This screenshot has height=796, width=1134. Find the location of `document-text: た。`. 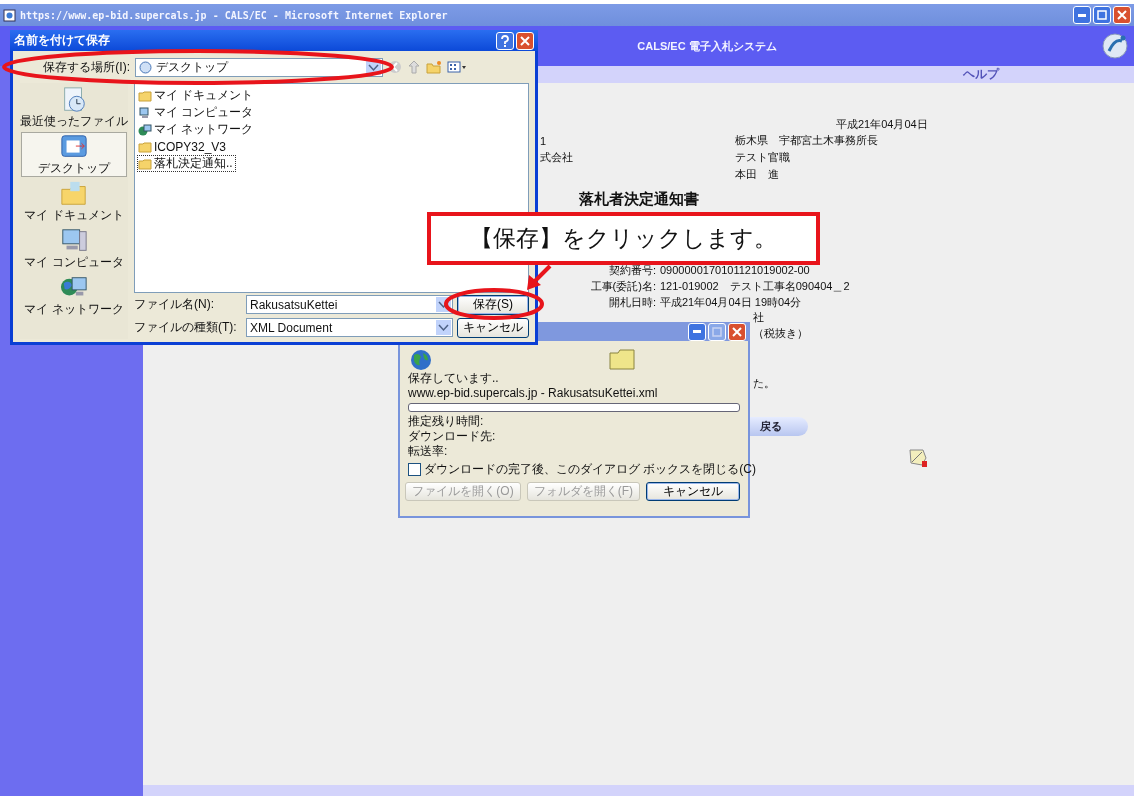

document-text: た。 is located at coordinates (764, 383).